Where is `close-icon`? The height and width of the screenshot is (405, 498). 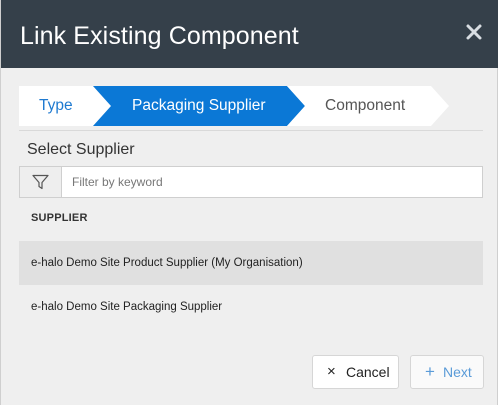
close-icon is located at coordinates (474, 32).